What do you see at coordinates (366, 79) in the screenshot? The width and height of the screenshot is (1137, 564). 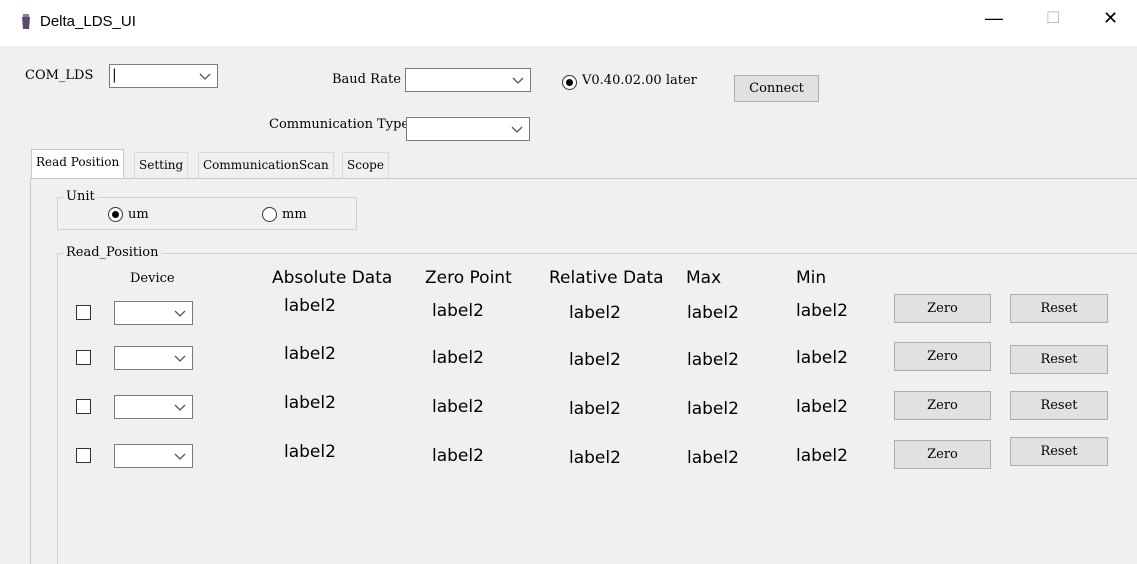 I see `baud-rate-label: Baud Rate` at bounding box center [366, 79].